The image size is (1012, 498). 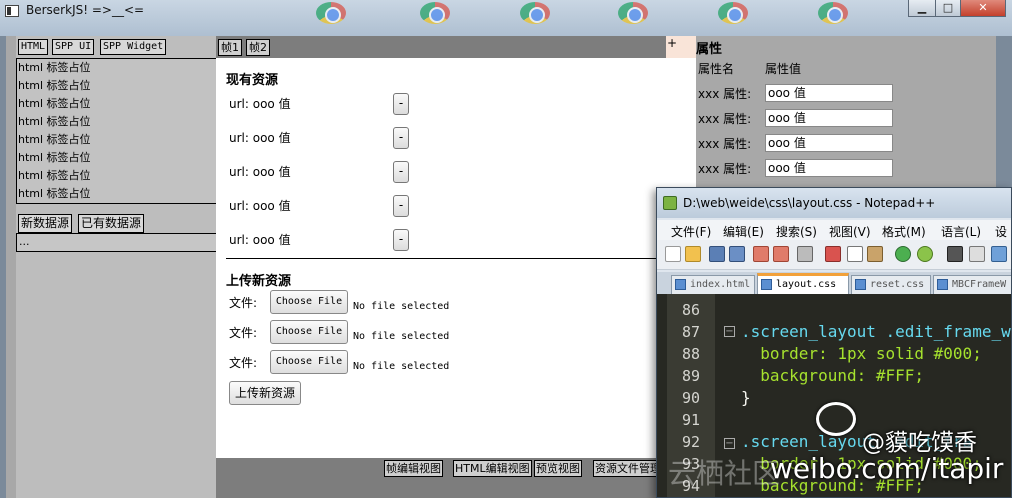 I want to click on line-number: 86, so click(x=691, y=310).